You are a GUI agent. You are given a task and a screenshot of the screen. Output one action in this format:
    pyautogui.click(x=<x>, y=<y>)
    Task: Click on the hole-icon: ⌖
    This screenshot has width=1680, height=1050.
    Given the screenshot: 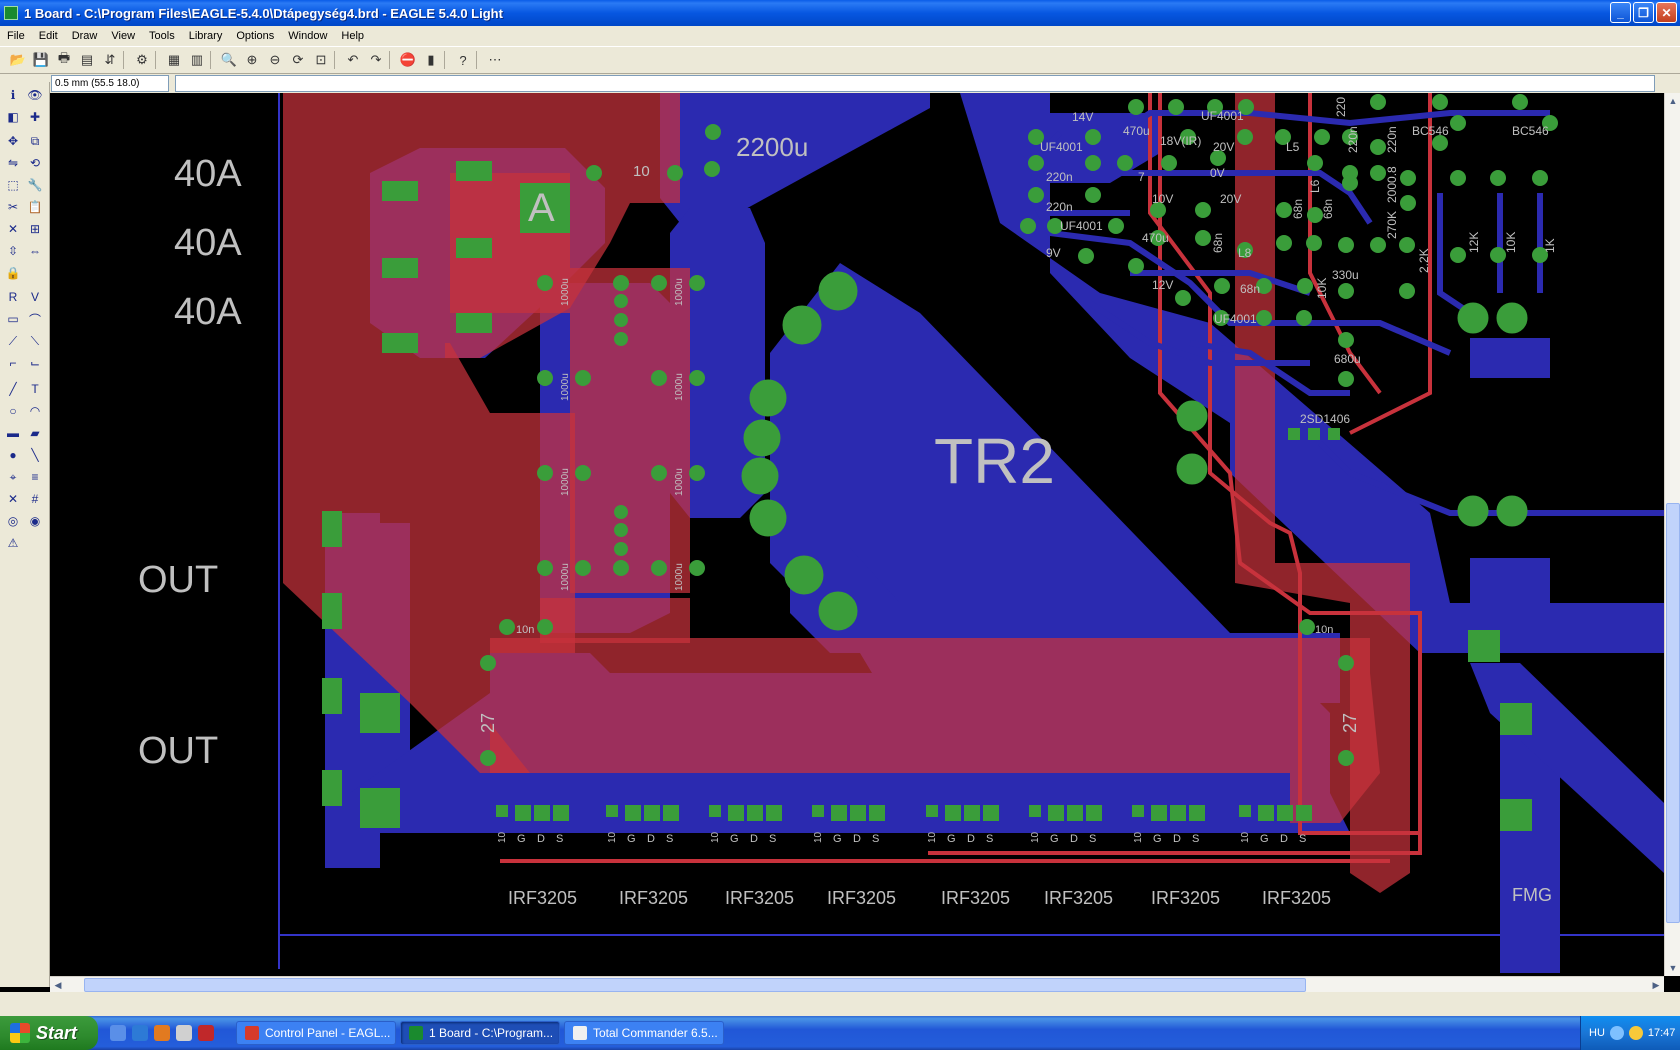 What is the action you would take?
    pyautogui.click(x=13, y=477)
    